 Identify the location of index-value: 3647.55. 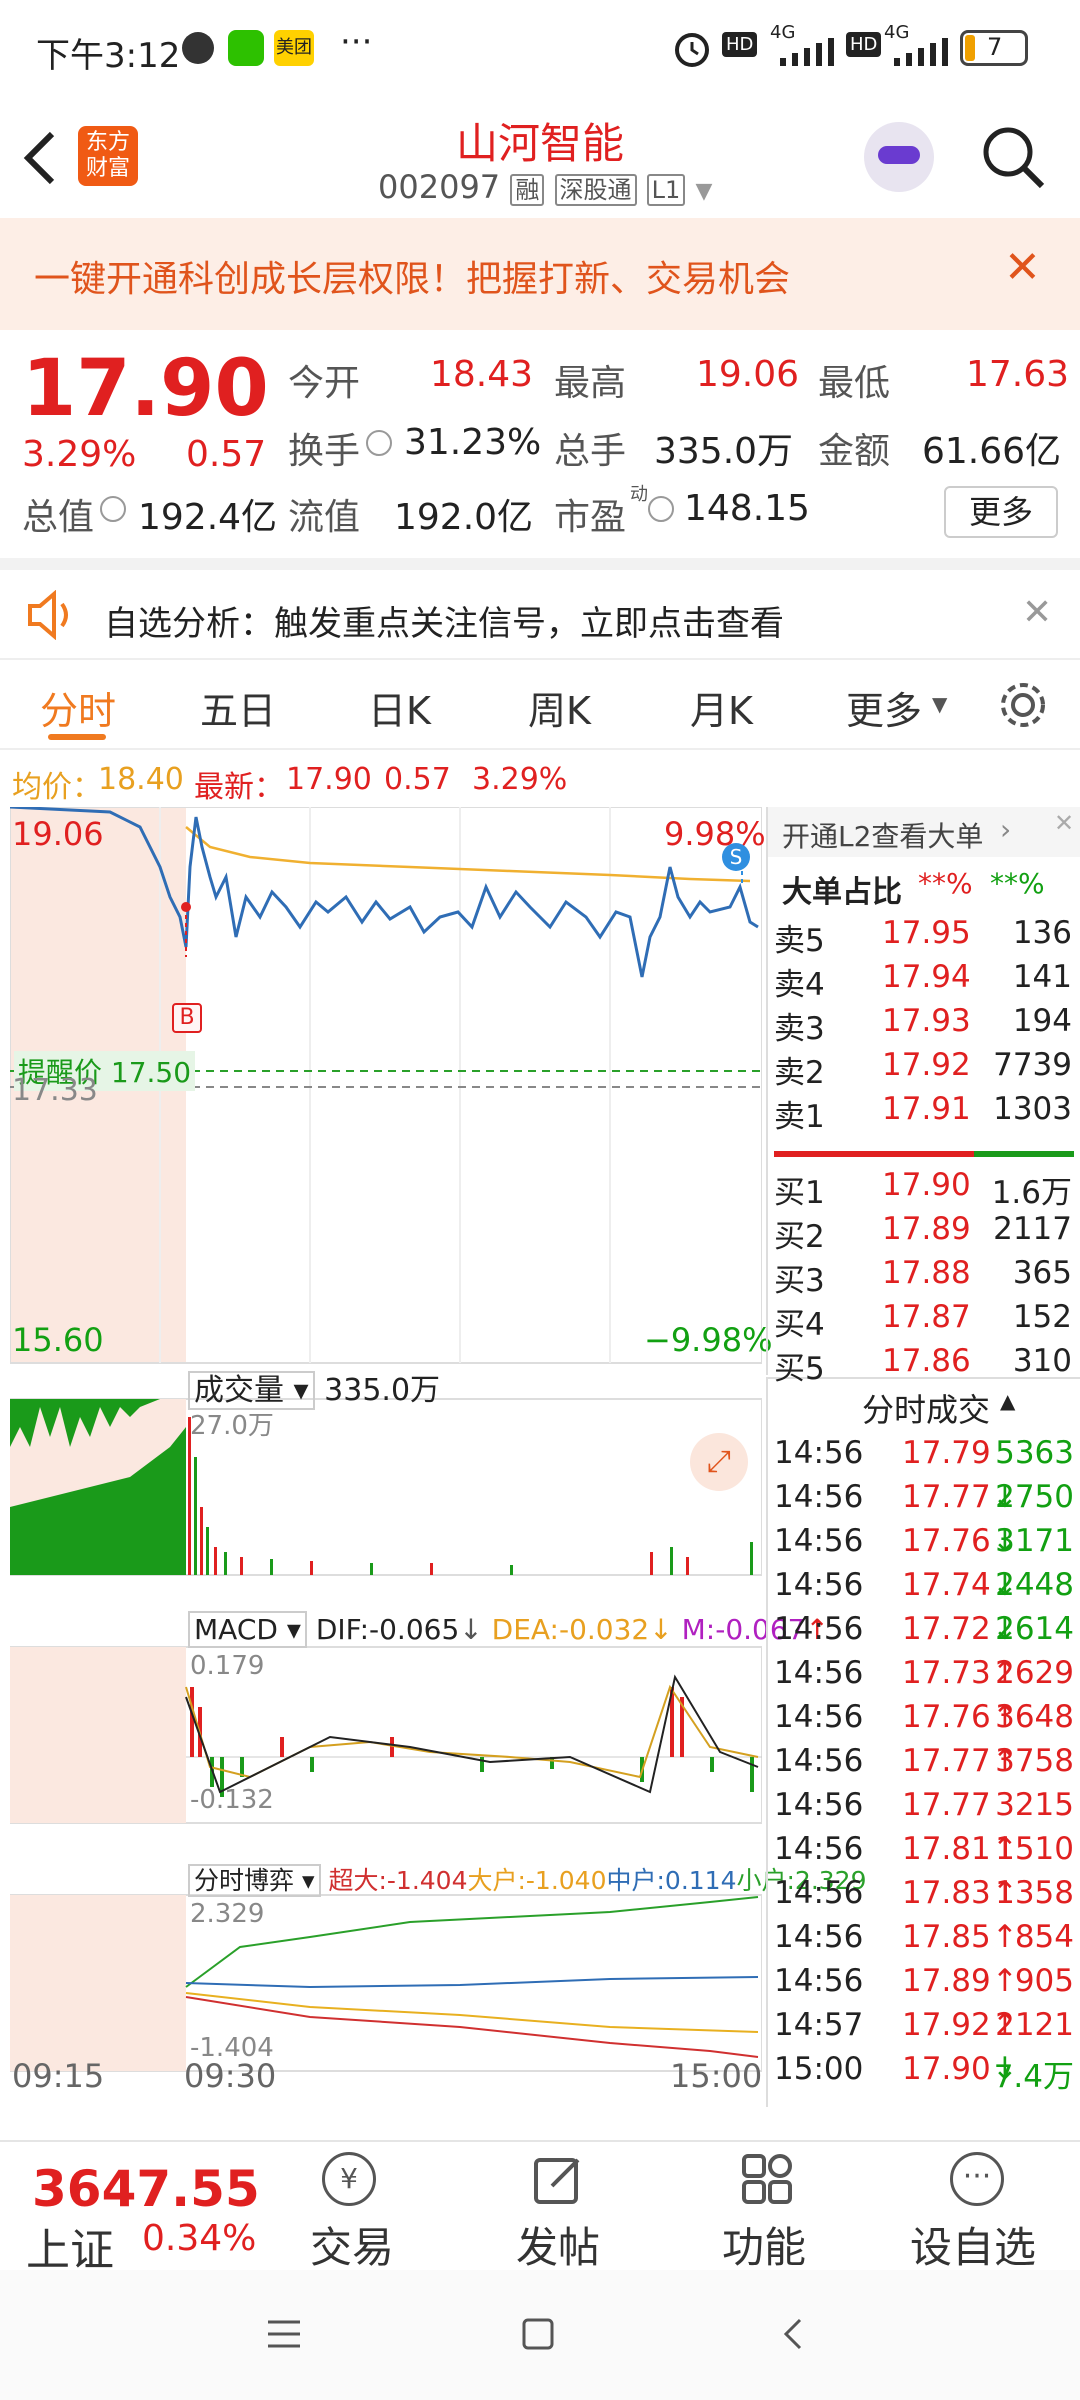
(146, 2189).